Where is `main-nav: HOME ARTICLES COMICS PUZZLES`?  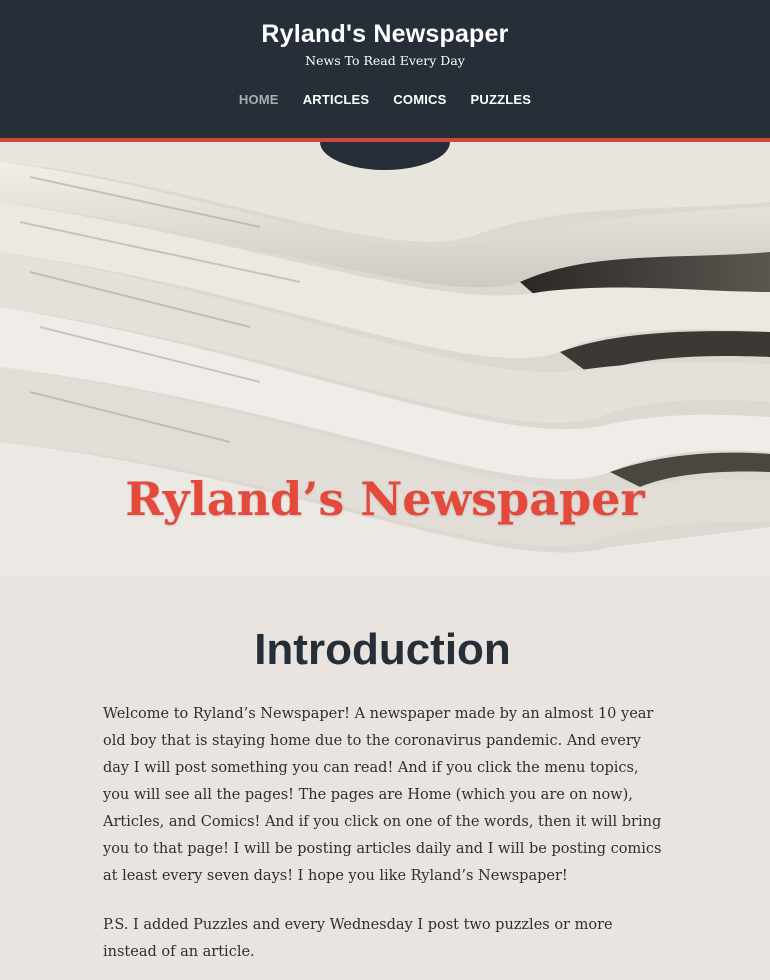 main-nav: HOME ARTICLES COMICS PUZZLES is located at coordinates (385, 99).